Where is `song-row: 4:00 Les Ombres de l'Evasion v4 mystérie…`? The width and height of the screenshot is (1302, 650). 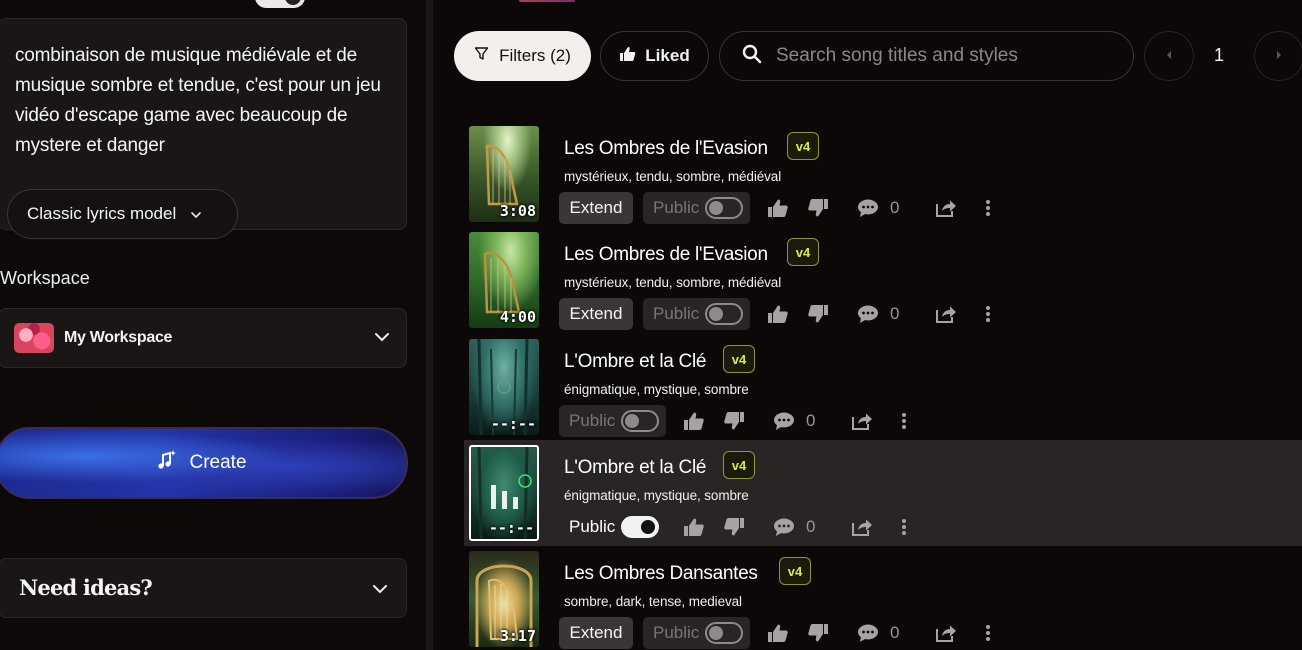 song-row: 4:00 Les Ombres de l'Evasion v4 mystérie… is located at coordinates (883, 280).